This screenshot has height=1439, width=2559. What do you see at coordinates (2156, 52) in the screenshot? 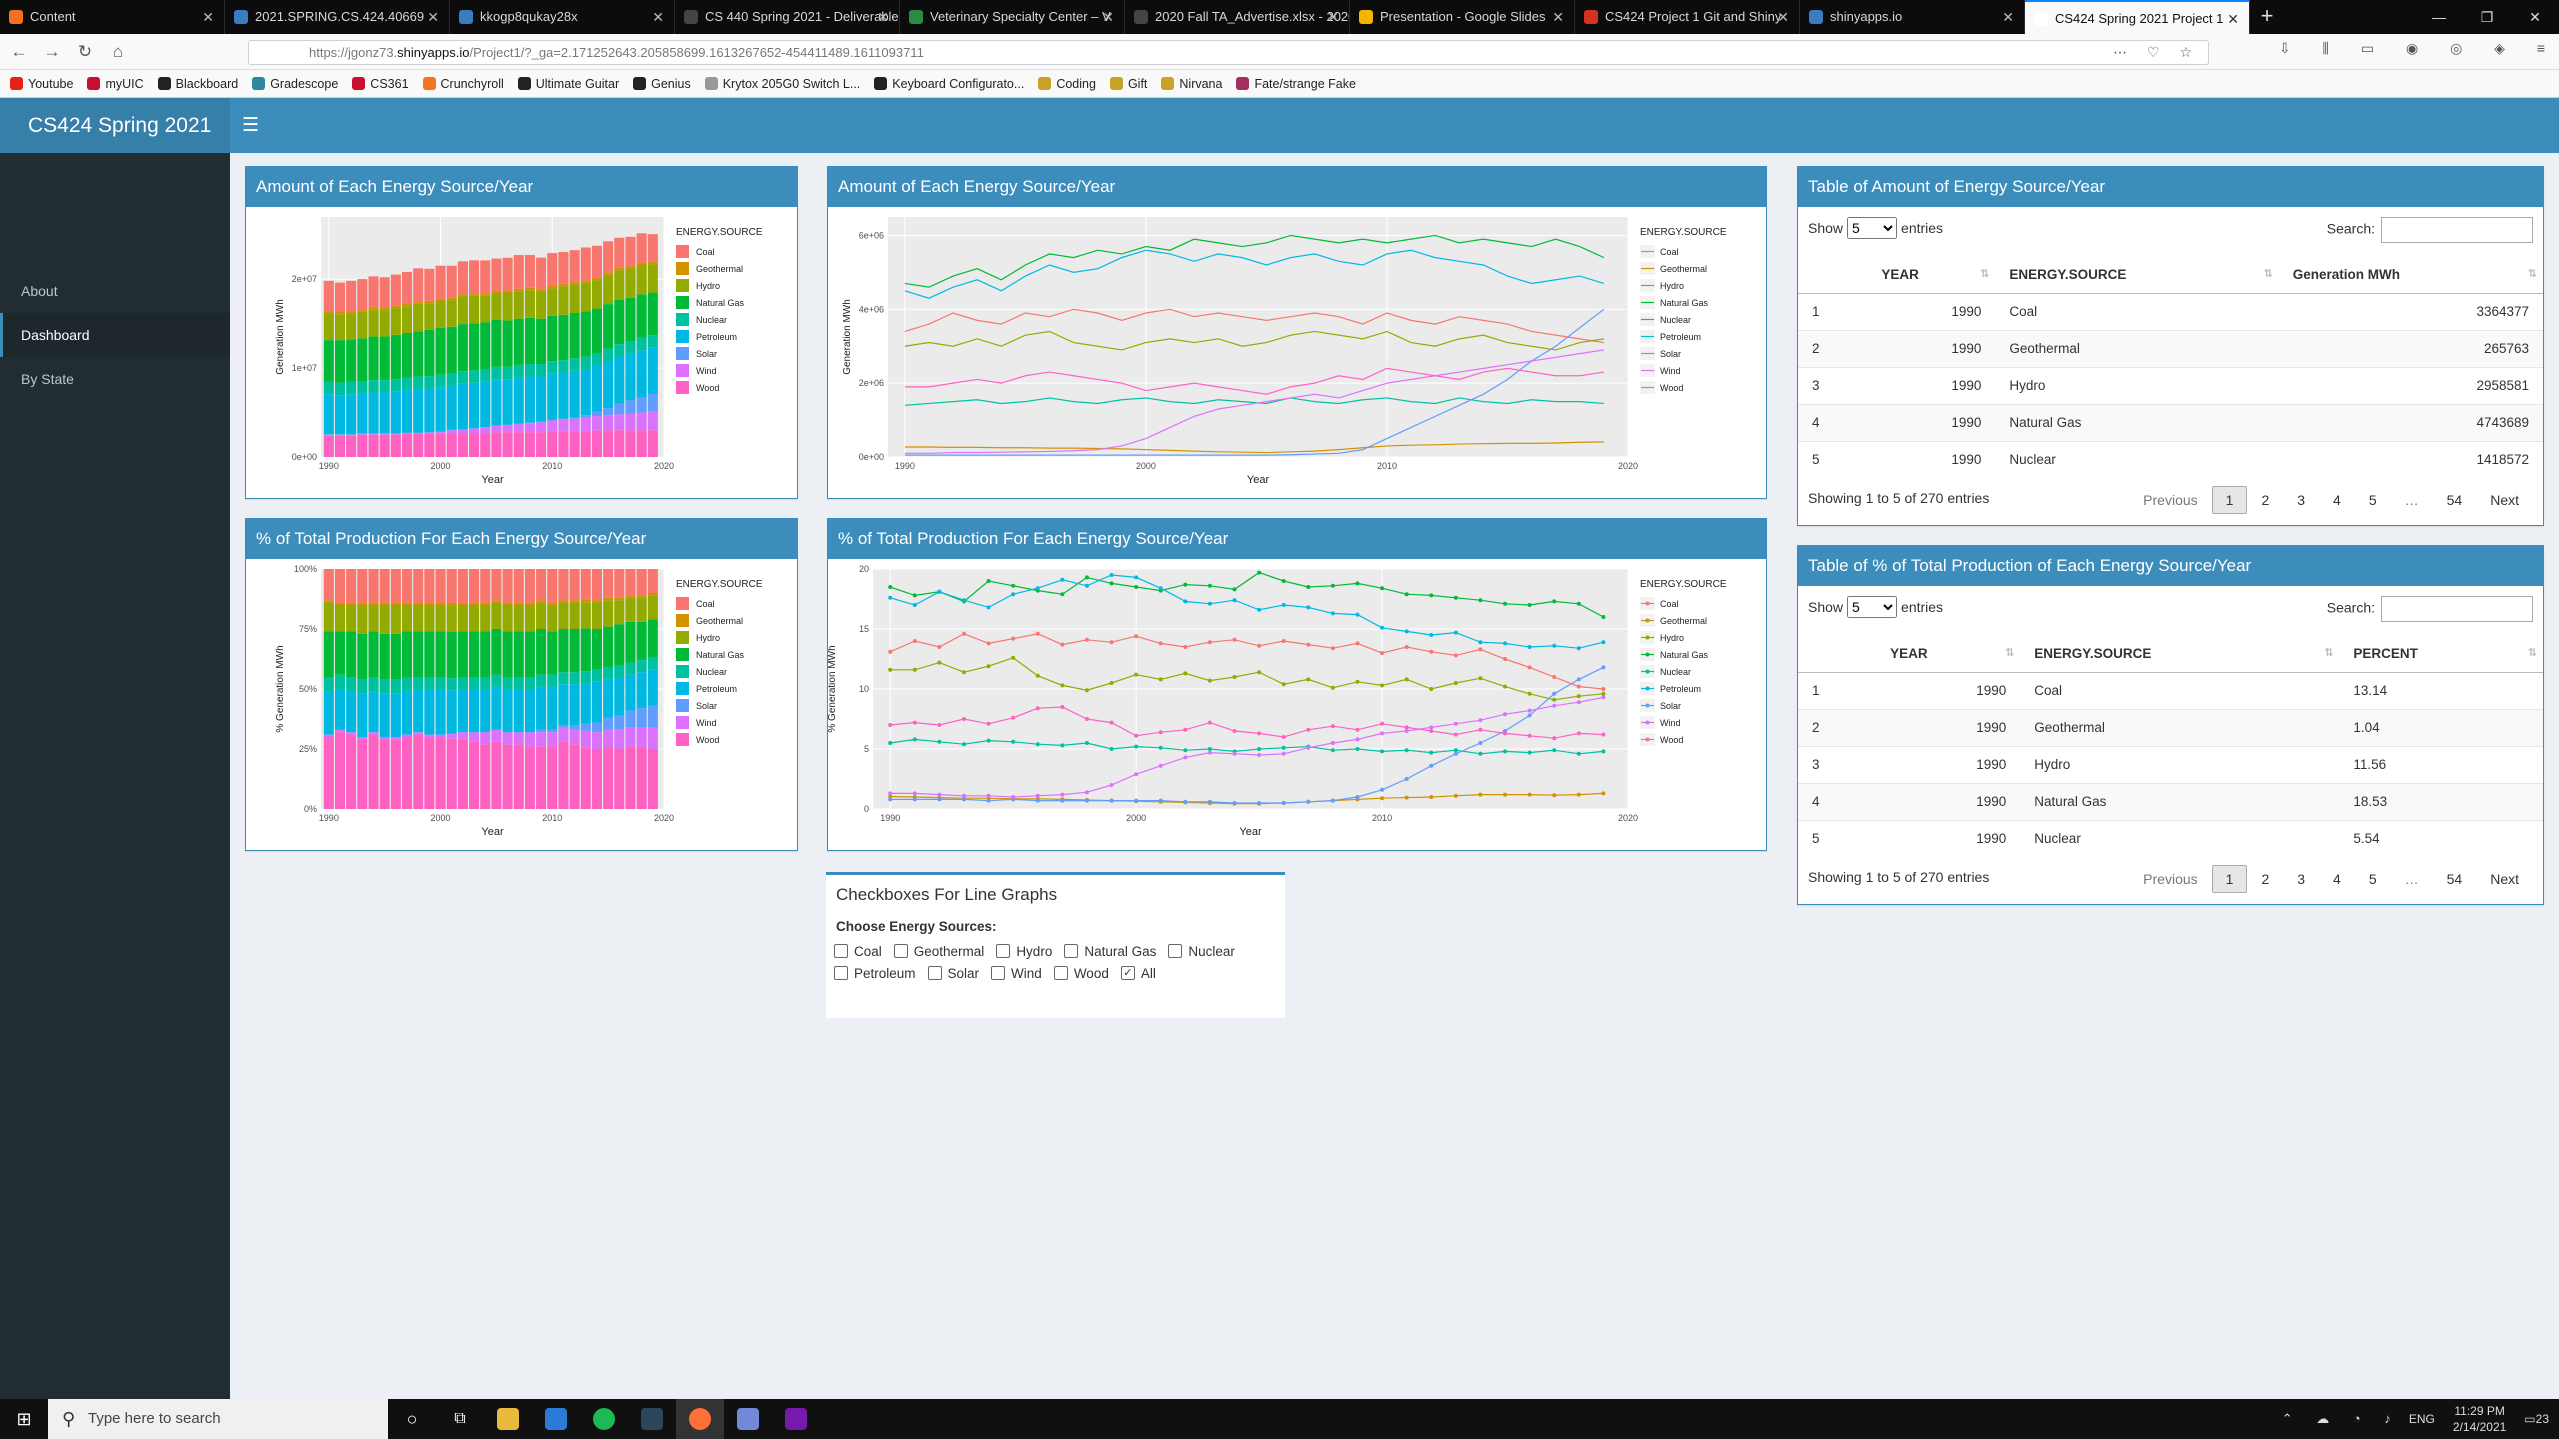
I see `url-actions-icons: ⋯ ♡ ☆` at bounding box center [2156, 52].